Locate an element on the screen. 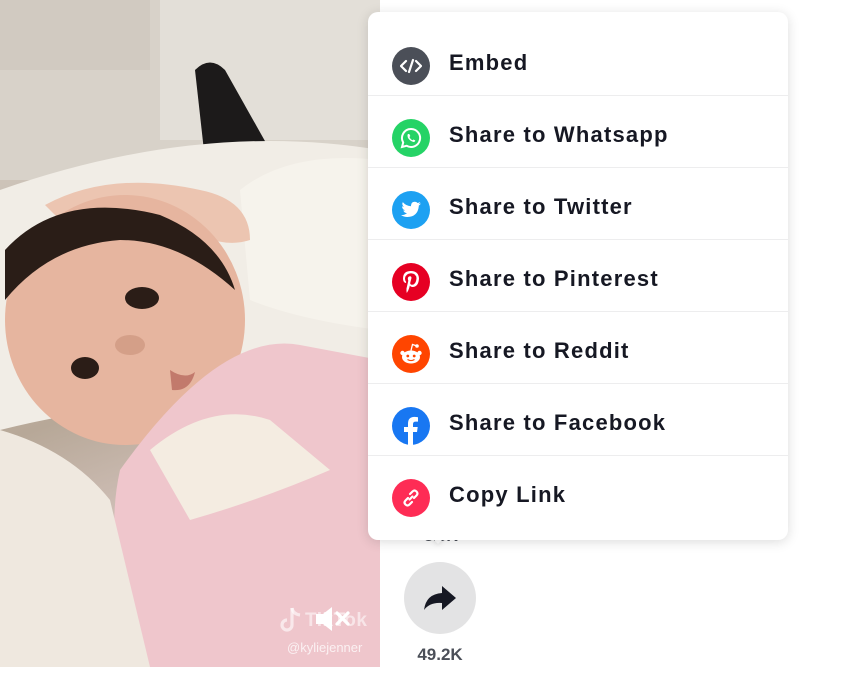 The height and width of the screenshot is (692, 860). whatsapp-icon is located at coordinates (411, 138).